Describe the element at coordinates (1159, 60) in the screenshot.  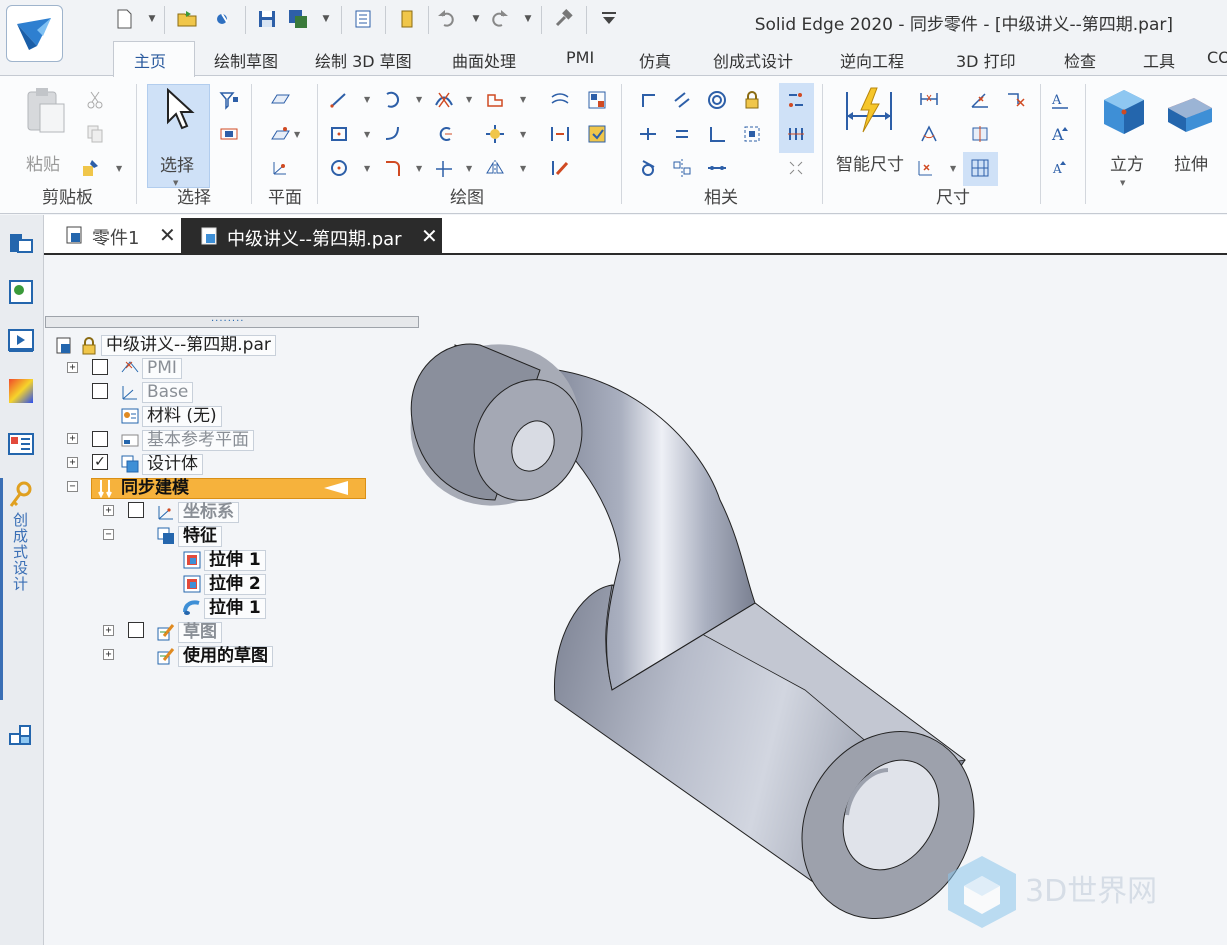
I see `tab-tools: 工具` at that location.